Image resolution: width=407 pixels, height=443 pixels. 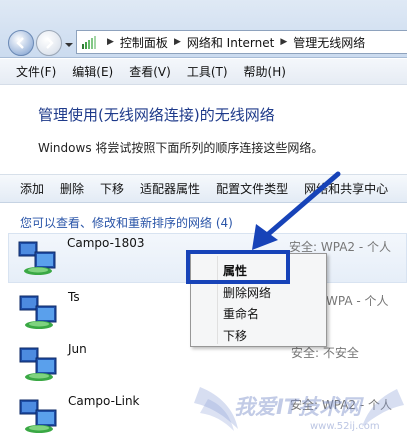 What do you see at coordinates (235, 335) in the screenshot?
I see `context-move-down: 下移` at bounding box center [235, 335].